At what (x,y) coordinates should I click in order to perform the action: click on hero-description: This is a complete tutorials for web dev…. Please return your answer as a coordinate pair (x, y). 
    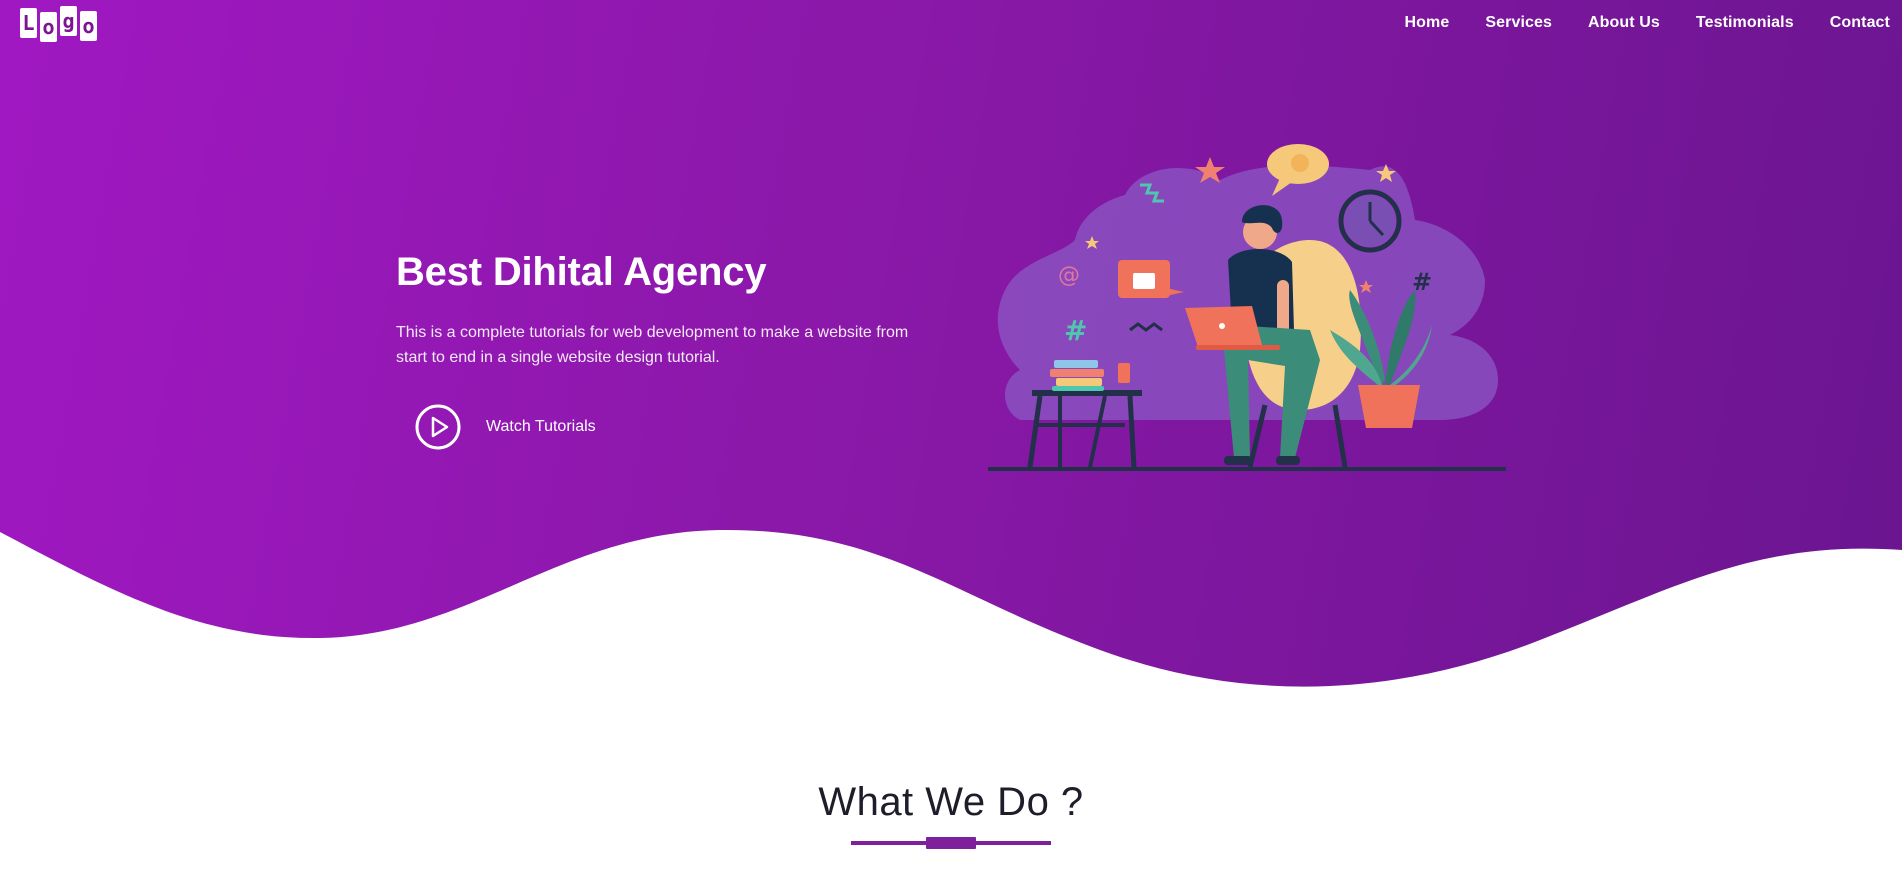
    Looking at the image, I should click on (652, 345).